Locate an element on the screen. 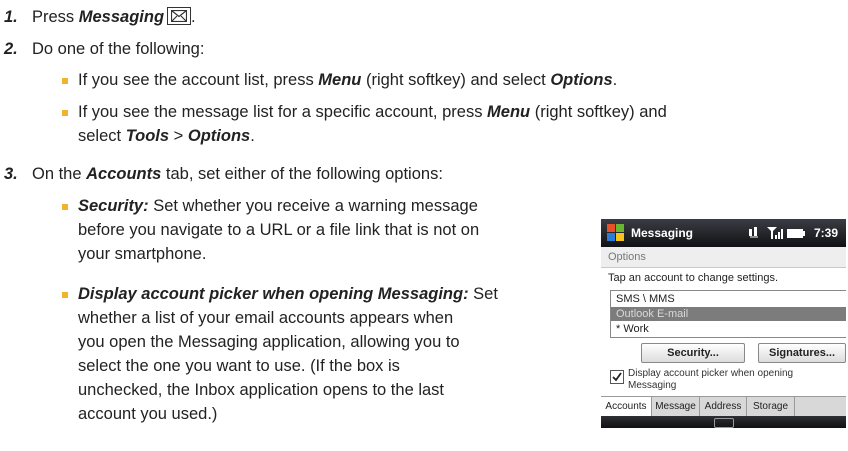  account-item: * Work is located at coordinates (728, 329).